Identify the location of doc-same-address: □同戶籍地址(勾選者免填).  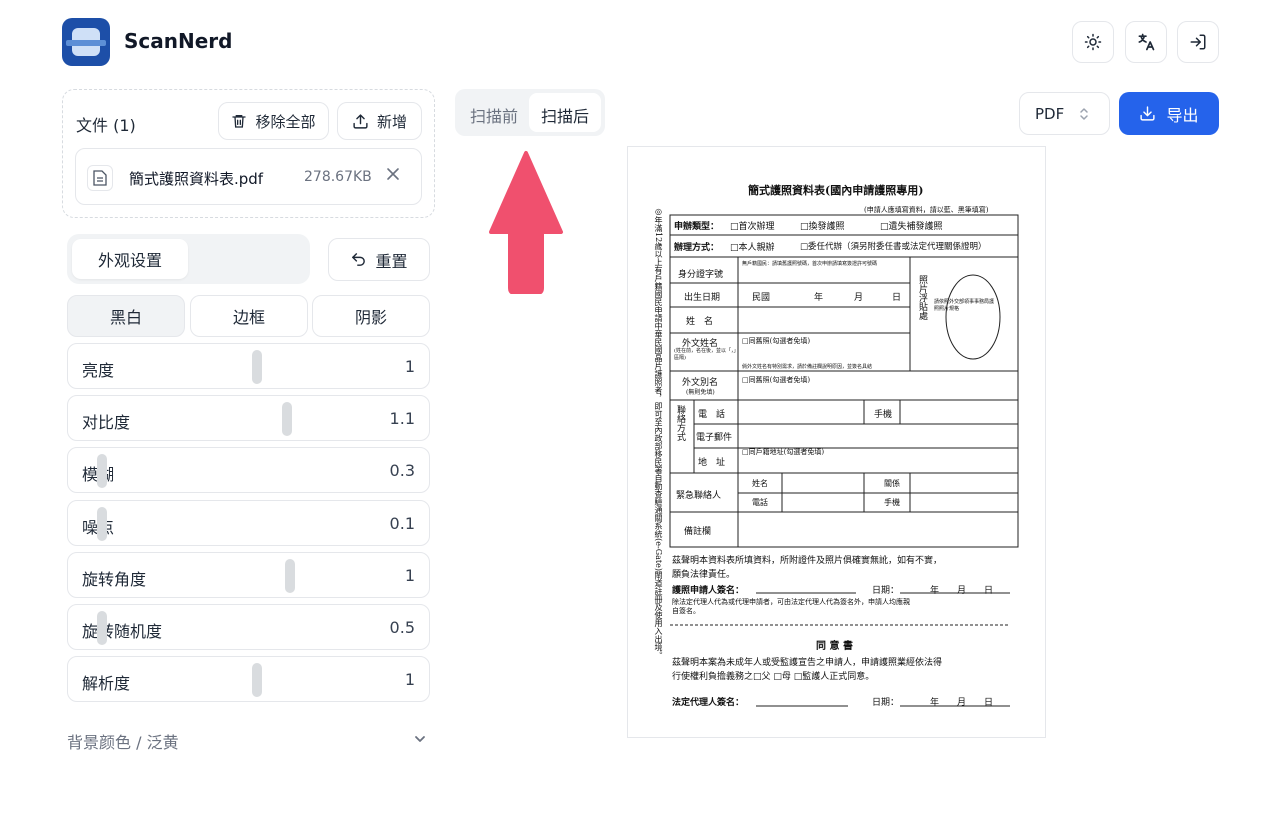
(783, 452).